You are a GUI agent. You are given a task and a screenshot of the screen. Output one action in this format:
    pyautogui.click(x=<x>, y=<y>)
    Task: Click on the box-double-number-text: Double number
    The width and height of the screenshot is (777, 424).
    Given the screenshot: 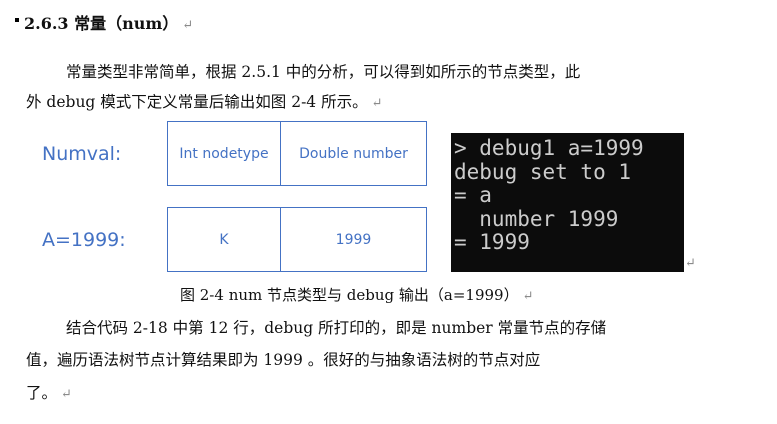 What is the action you would take?
    pyautogui.click(x=353, y=153)
    